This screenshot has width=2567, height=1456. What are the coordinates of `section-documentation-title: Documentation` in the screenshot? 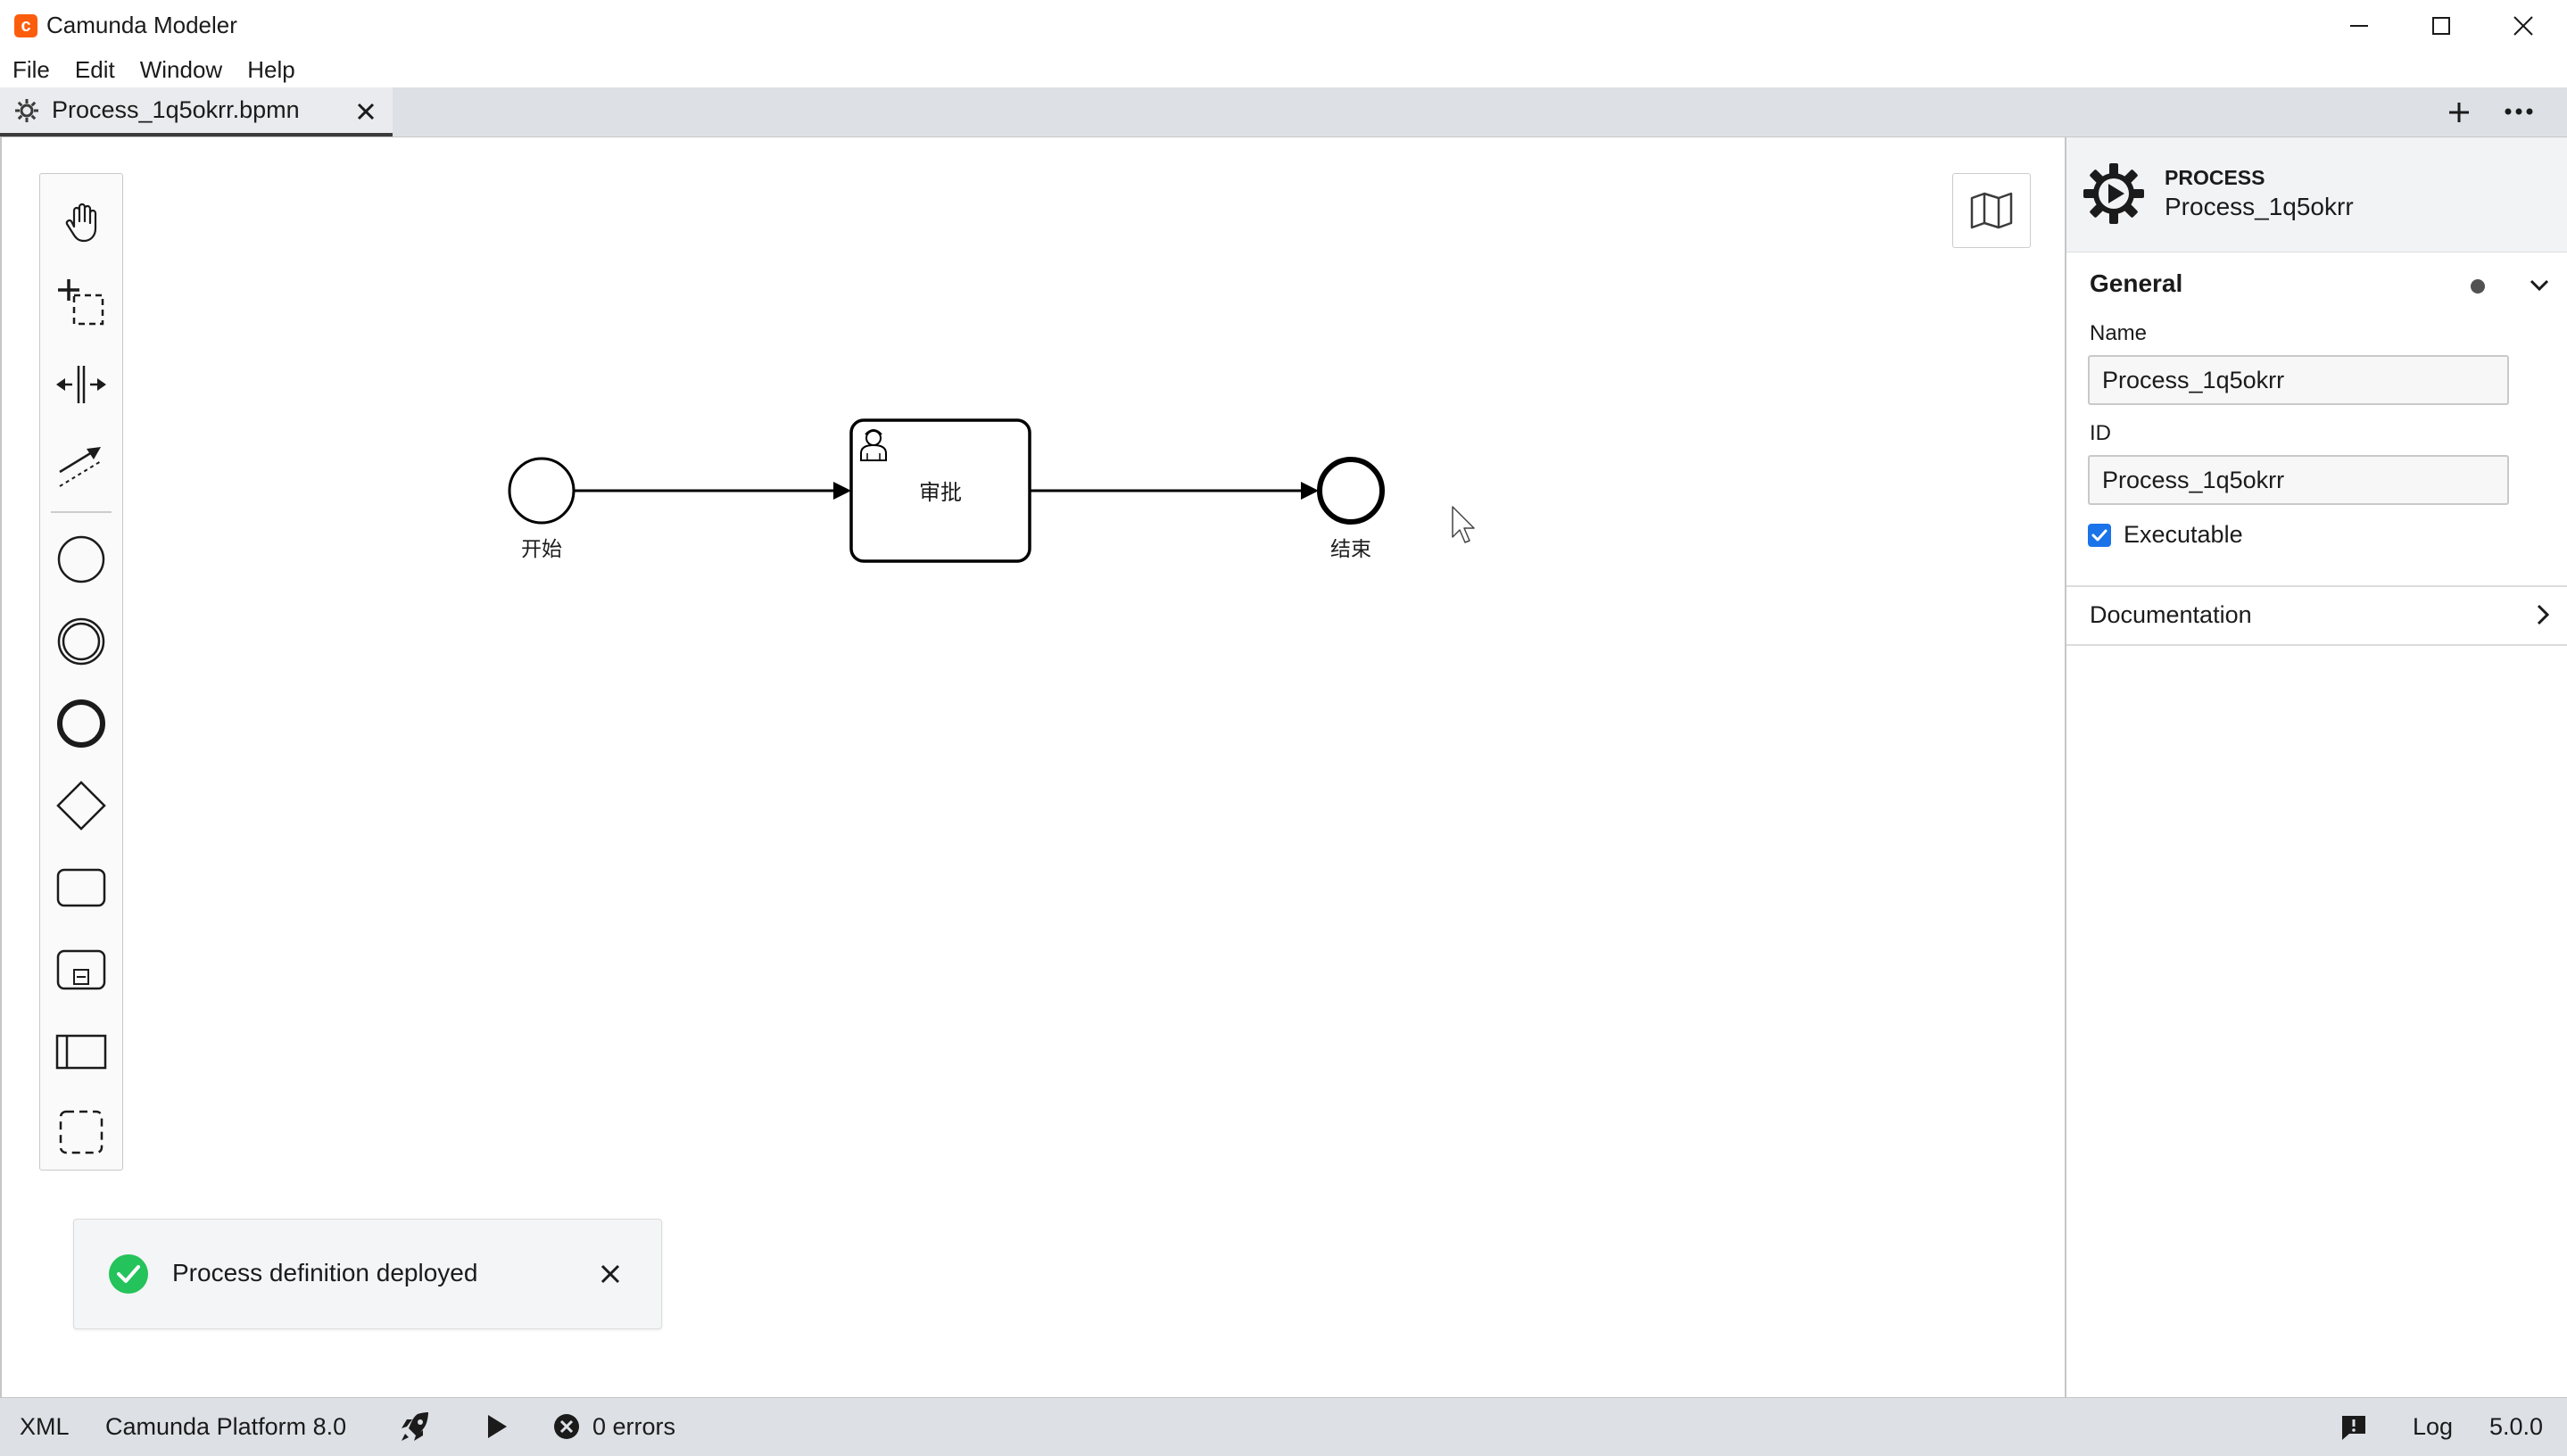 It's located at (2171, 615).